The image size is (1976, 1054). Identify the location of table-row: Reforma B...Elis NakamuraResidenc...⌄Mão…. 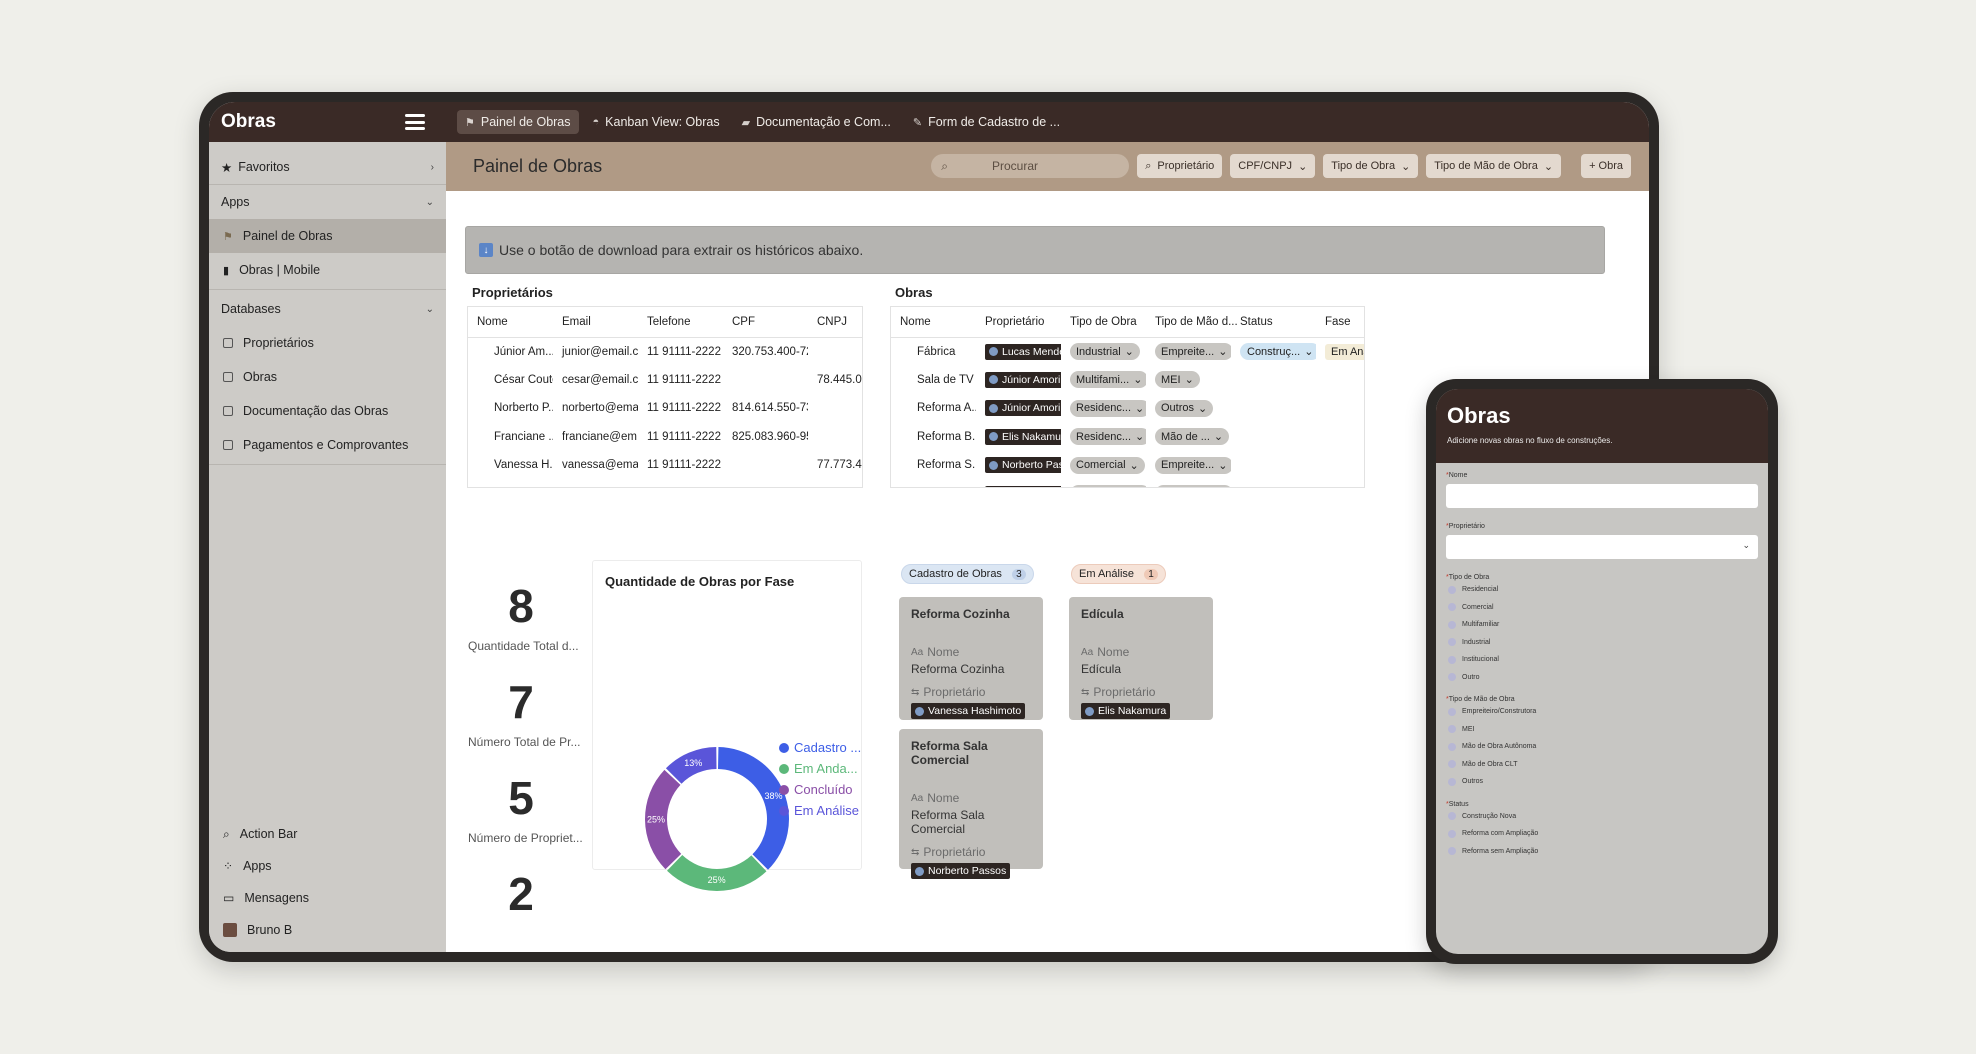
(1127, 437).